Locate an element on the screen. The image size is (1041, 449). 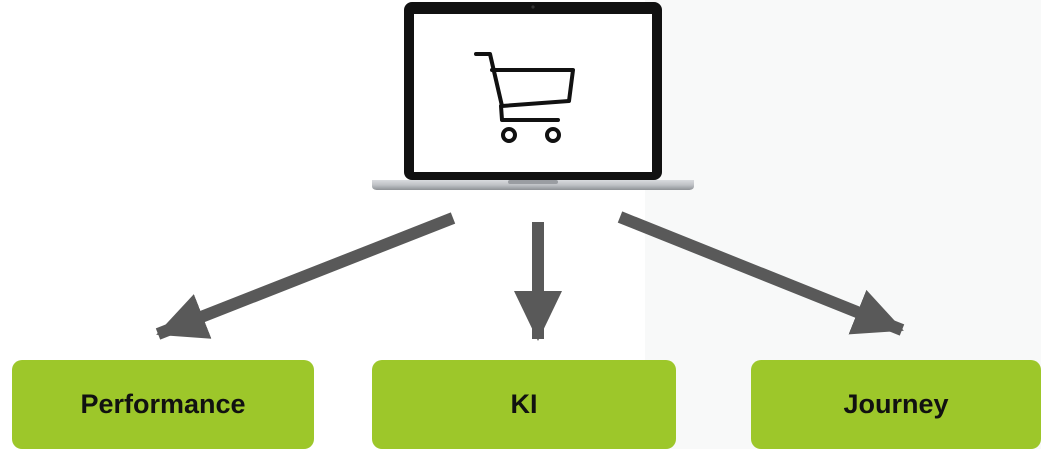
node-journey-label: Journey is located at coordinates (896, 404).